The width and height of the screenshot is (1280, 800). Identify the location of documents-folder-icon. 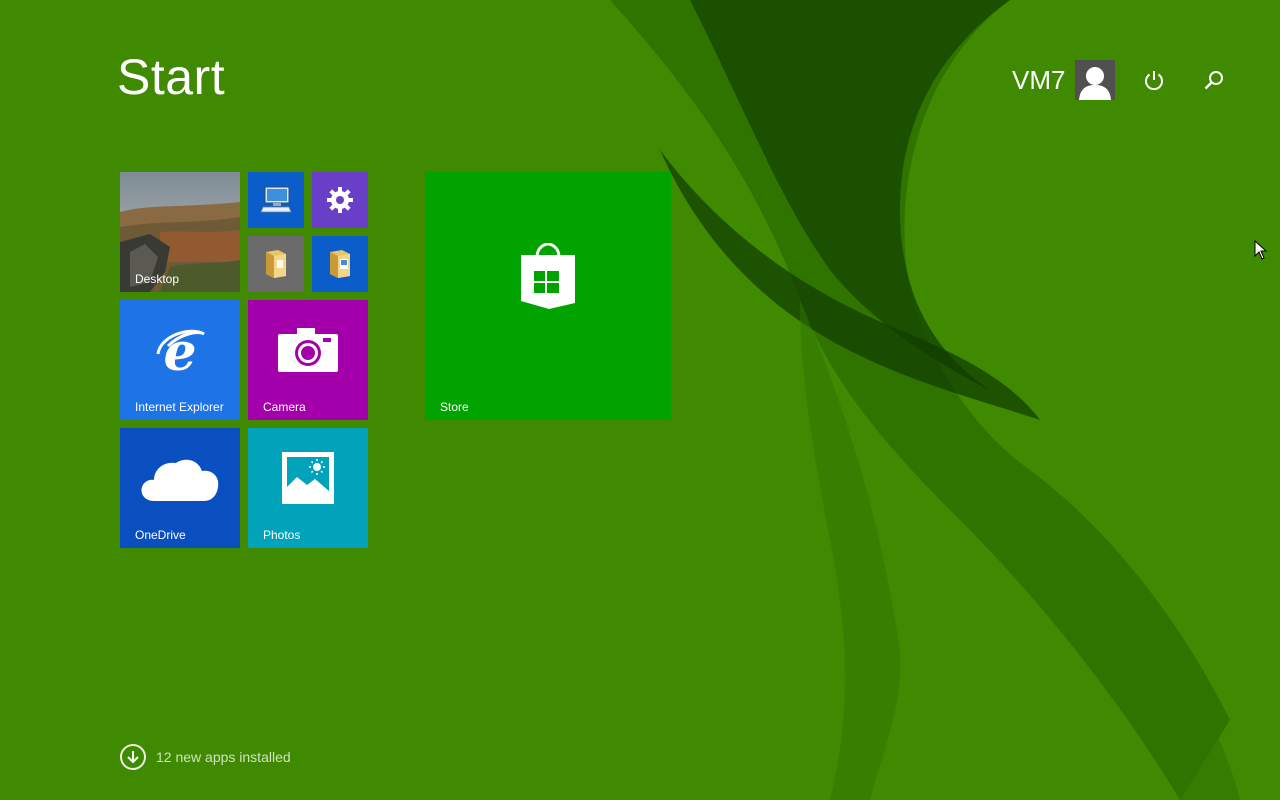
(340, 264).